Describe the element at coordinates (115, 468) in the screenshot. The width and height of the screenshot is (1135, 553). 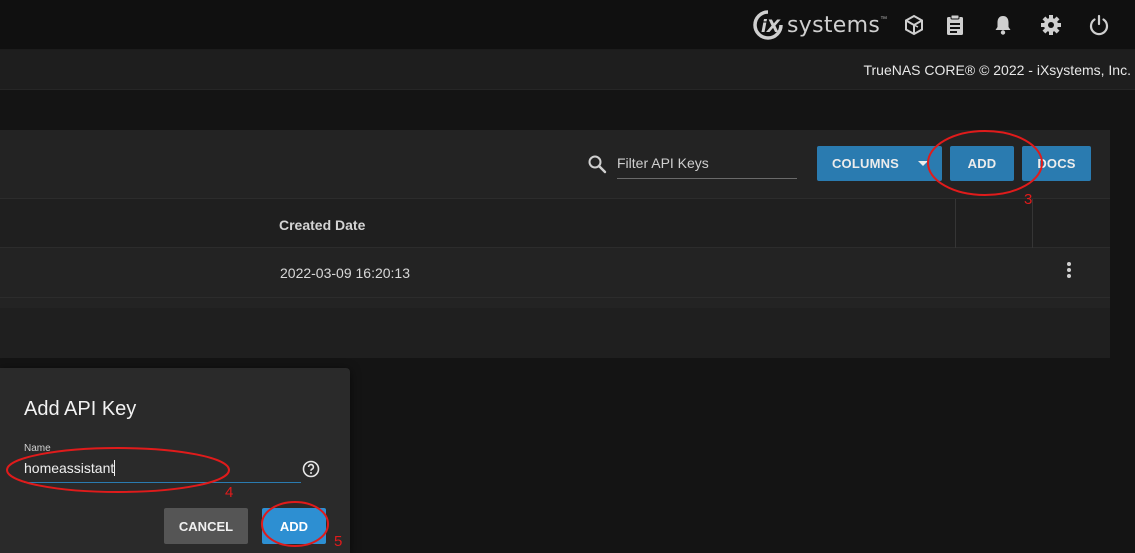
I see `text-cursor` at that location.